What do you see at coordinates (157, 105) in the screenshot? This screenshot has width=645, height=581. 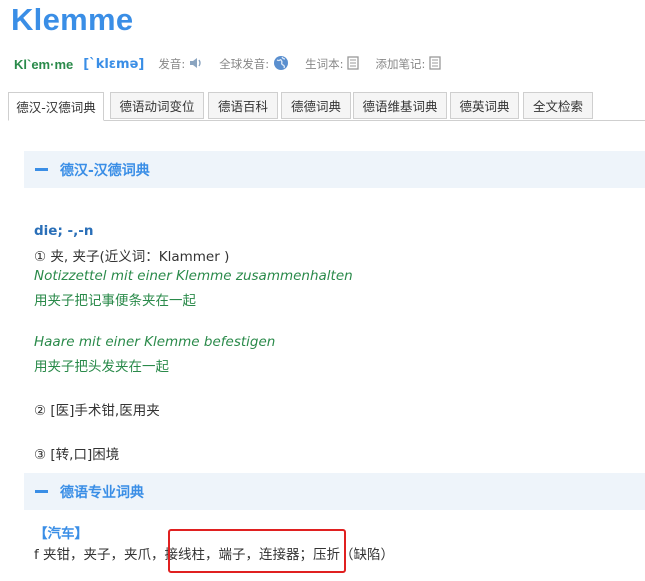 I see `tab-verb-conjugation: 德语动词变位` at bounding box center [157, 105].